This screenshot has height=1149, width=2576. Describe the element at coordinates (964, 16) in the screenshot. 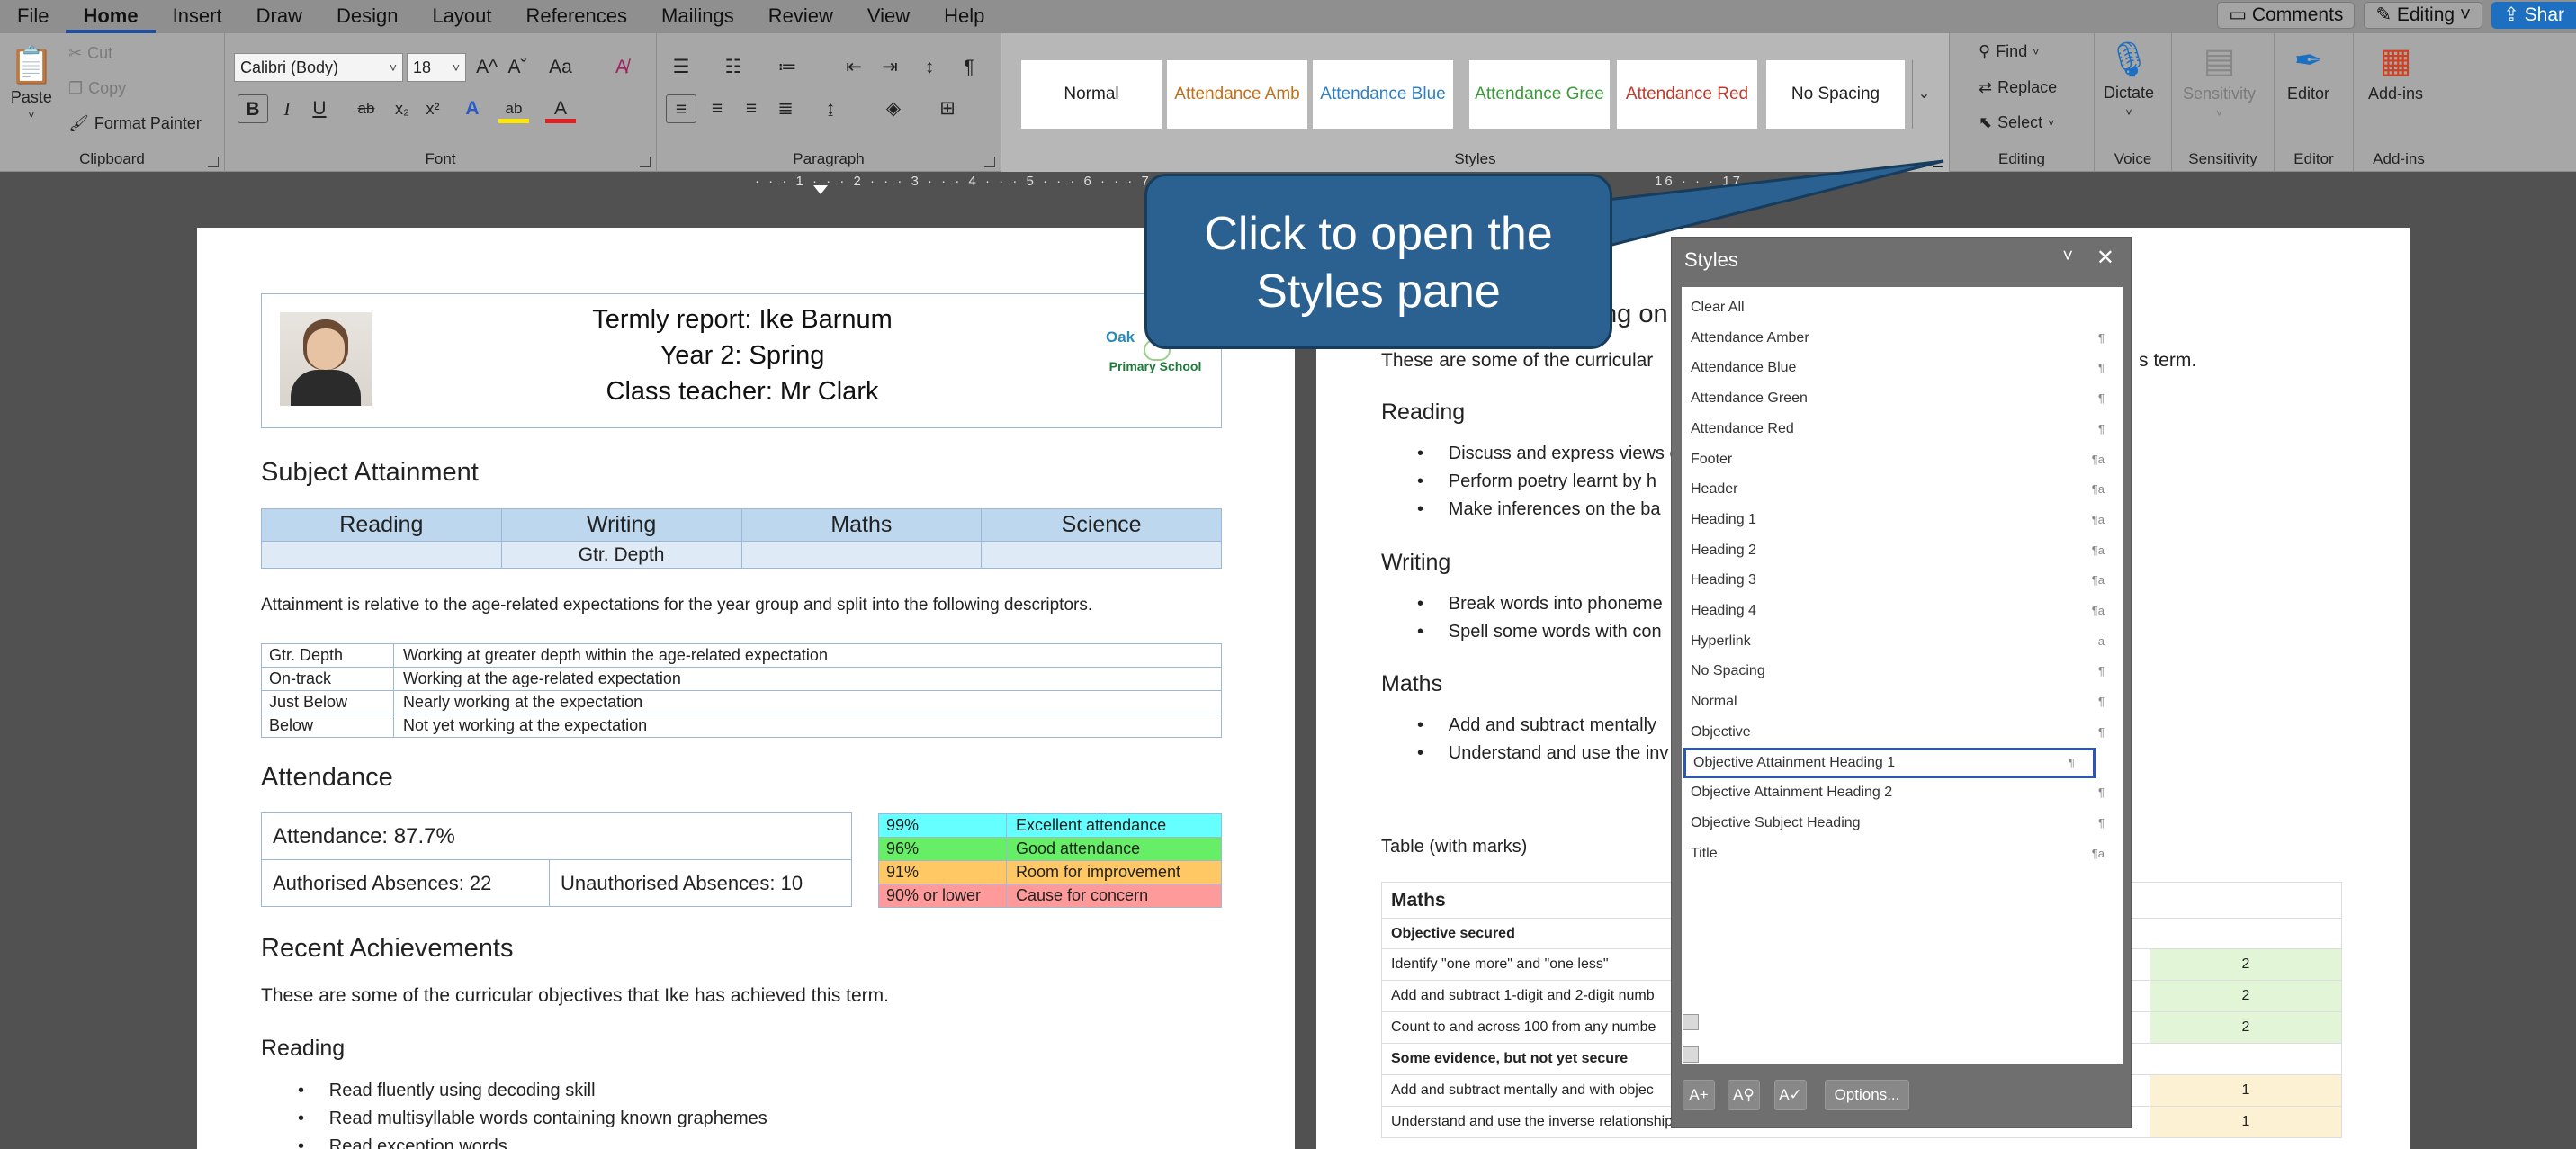

I see `tab-help: Help` at that location.